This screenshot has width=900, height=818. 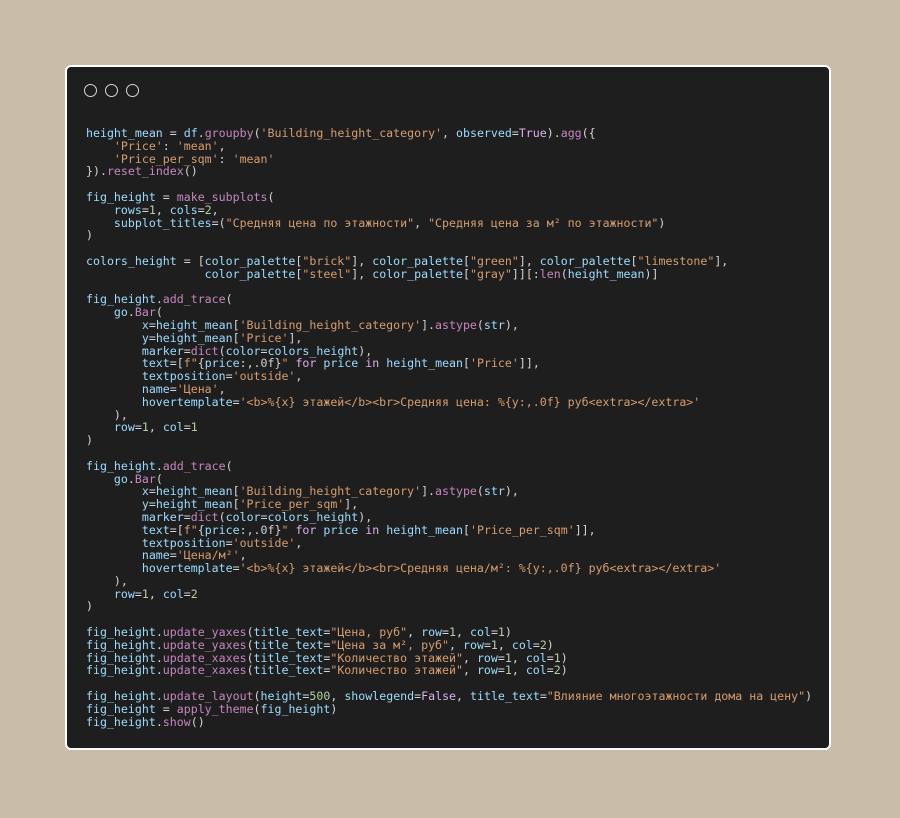 What do you see at coordinates (396, 670) in the screenshot?
I see `code-token: "Количество этажей"` at bounding box center [396, 670].